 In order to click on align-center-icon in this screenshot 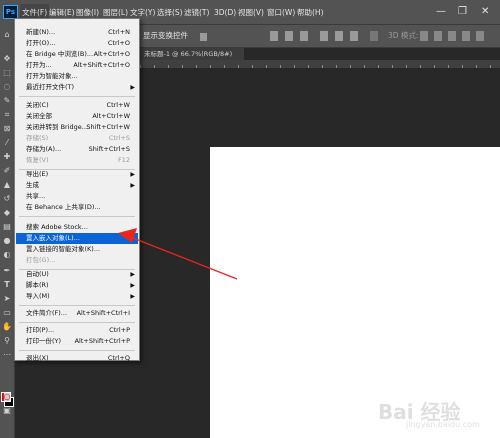, I will do `click(339, 36)`.